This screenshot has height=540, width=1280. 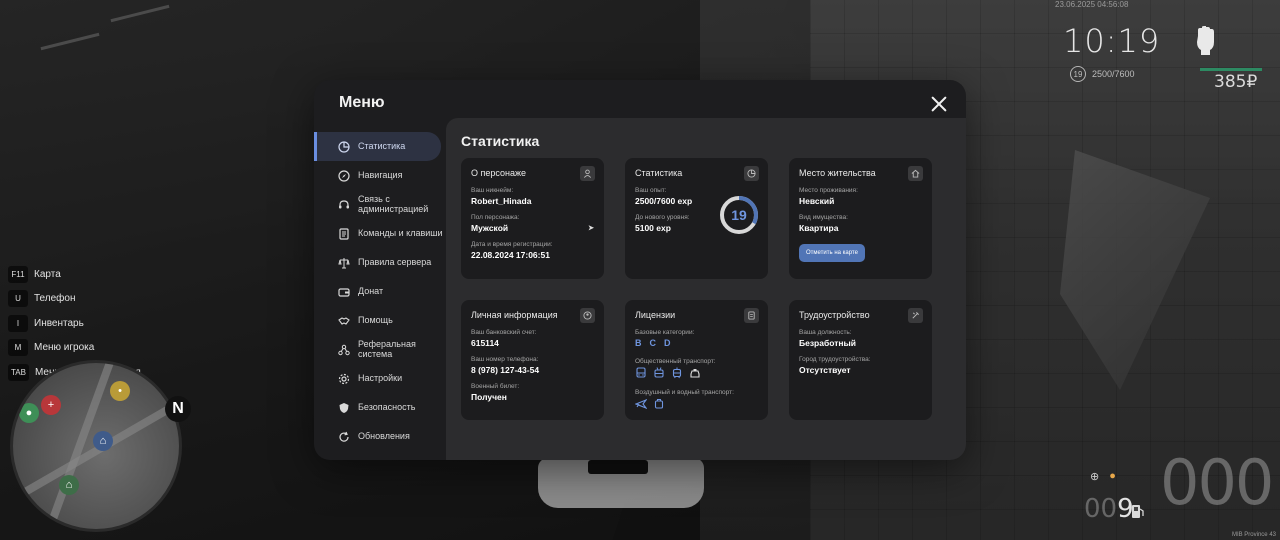 I want to click on nav-item-navigation: Навигация, so click(x=380, y=175).